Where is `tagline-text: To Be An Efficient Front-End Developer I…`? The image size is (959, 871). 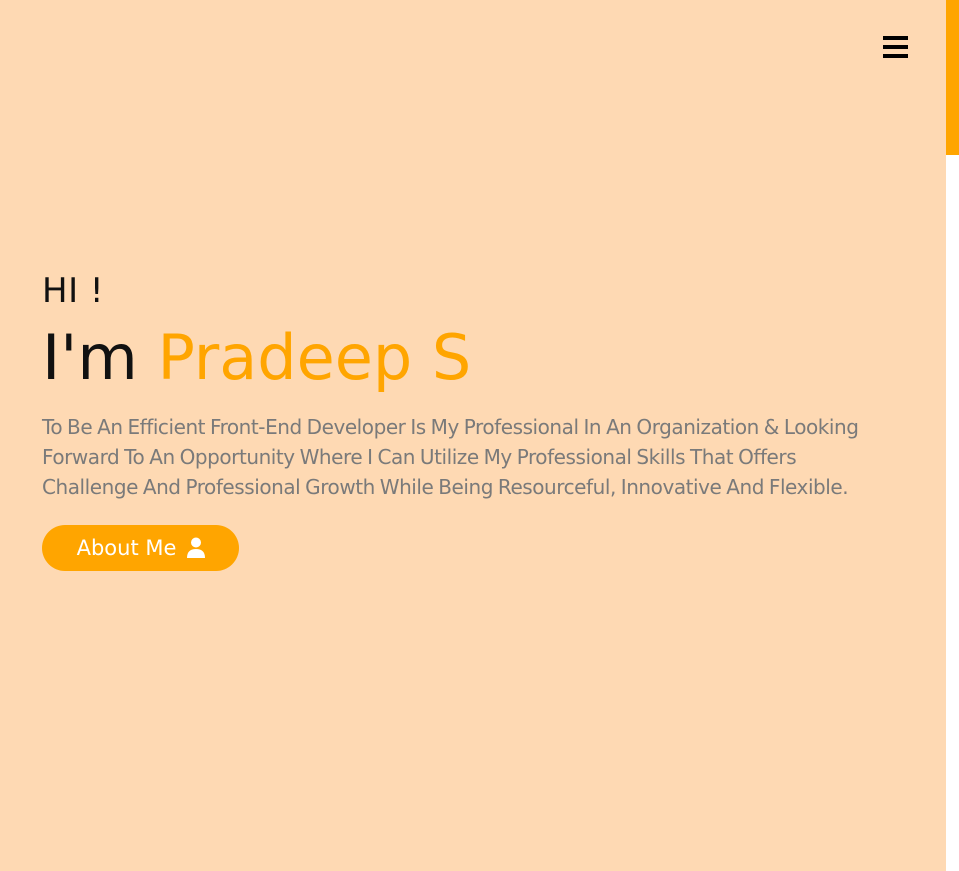
tagline-text: To Be An Efficient Front-End Developer I… is located at coordinates (450, 457).